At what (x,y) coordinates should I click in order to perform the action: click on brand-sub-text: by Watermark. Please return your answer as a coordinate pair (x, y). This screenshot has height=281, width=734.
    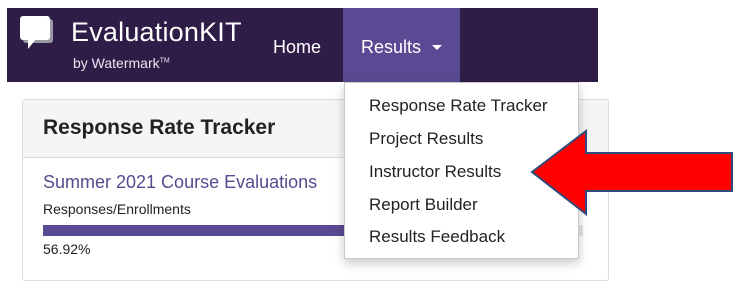
    Looking at the image, I should click on (116, 63).